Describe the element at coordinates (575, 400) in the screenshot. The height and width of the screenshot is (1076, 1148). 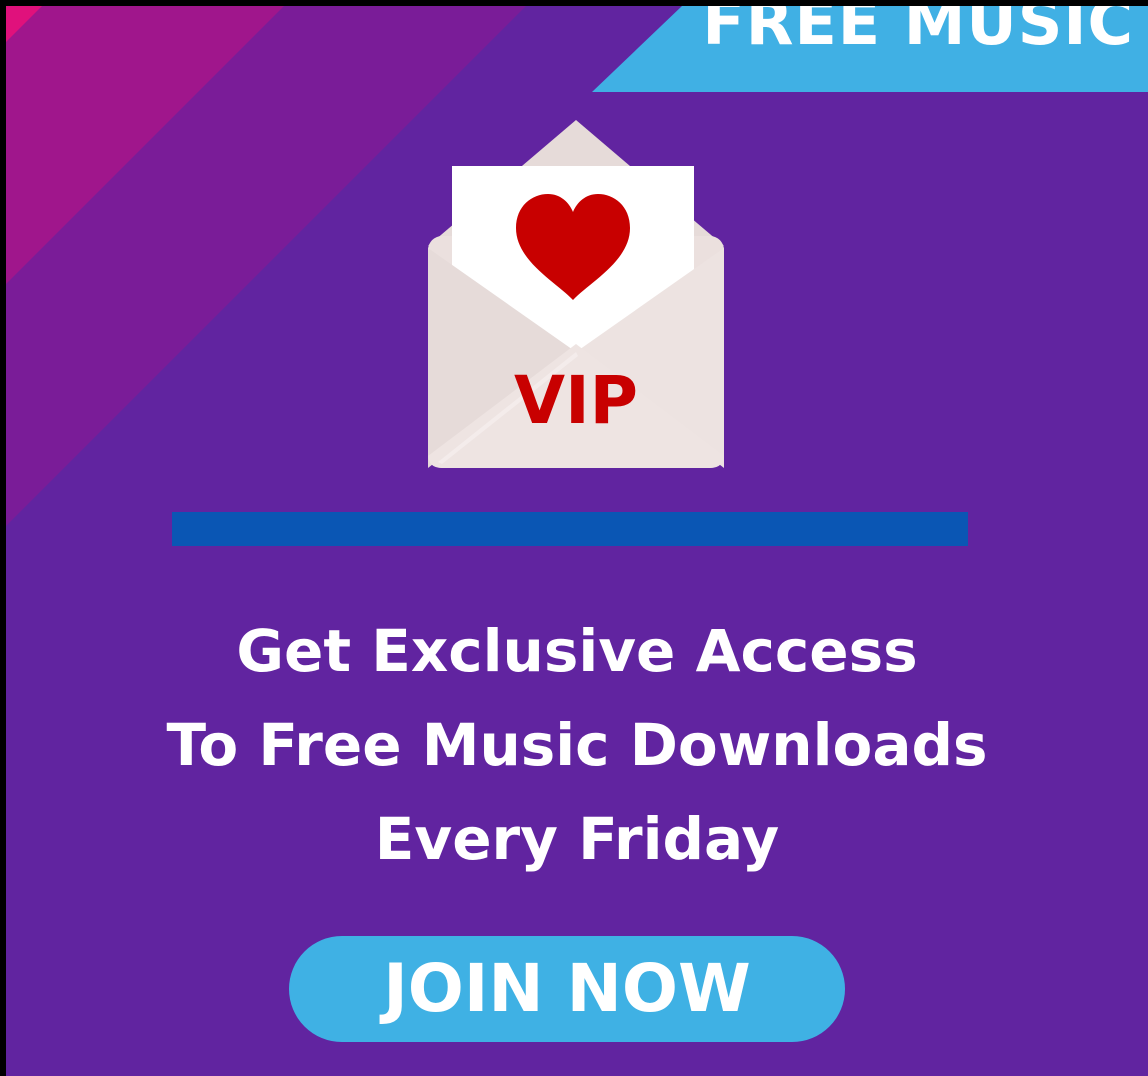
I see `vip-badge: VIP` at that location.